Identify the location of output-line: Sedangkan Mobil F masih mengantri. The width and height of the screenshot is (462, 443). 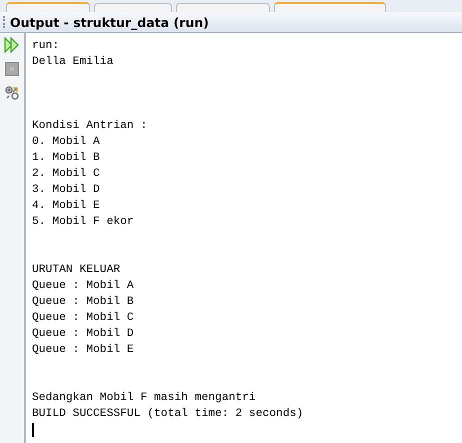
(144, 398).